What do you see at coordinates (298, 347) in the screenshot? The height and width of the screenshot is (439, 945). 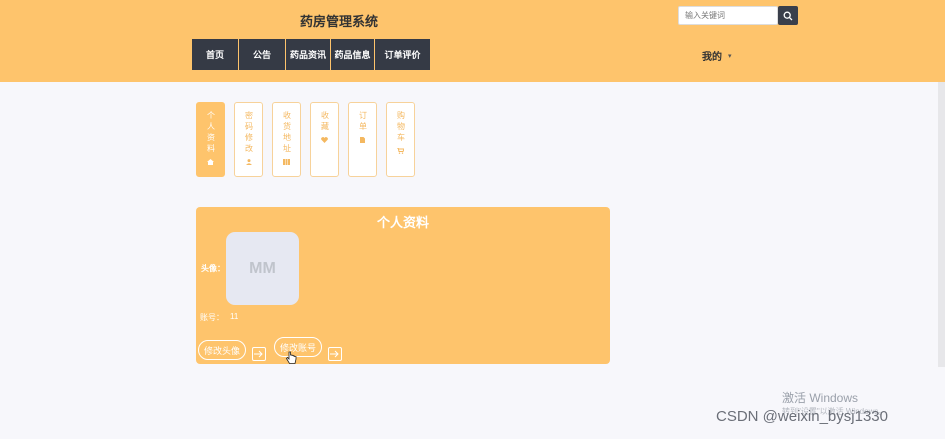 I see `change-account-button: 修改账号` at bounding box center [298, 347].